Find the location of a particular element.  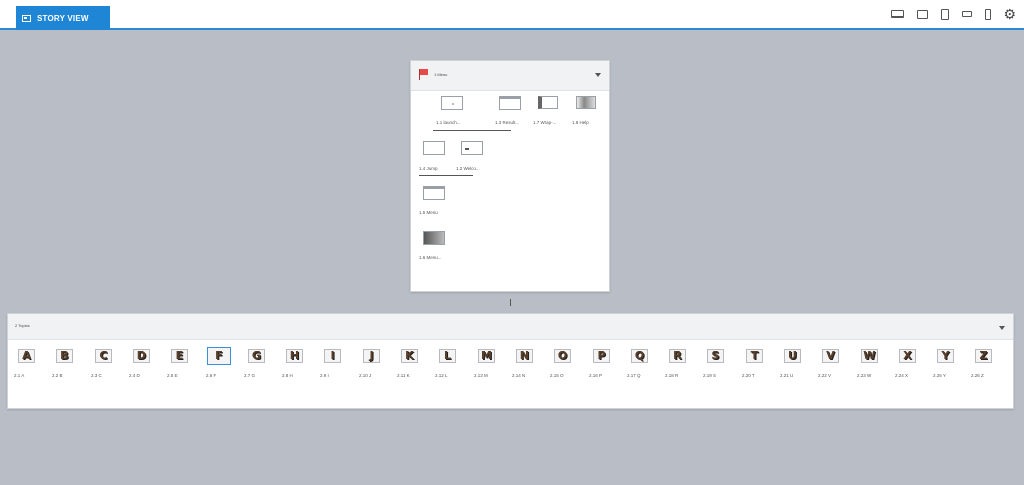

scene-header: 2 Topics is located at coordinates (510, 327).